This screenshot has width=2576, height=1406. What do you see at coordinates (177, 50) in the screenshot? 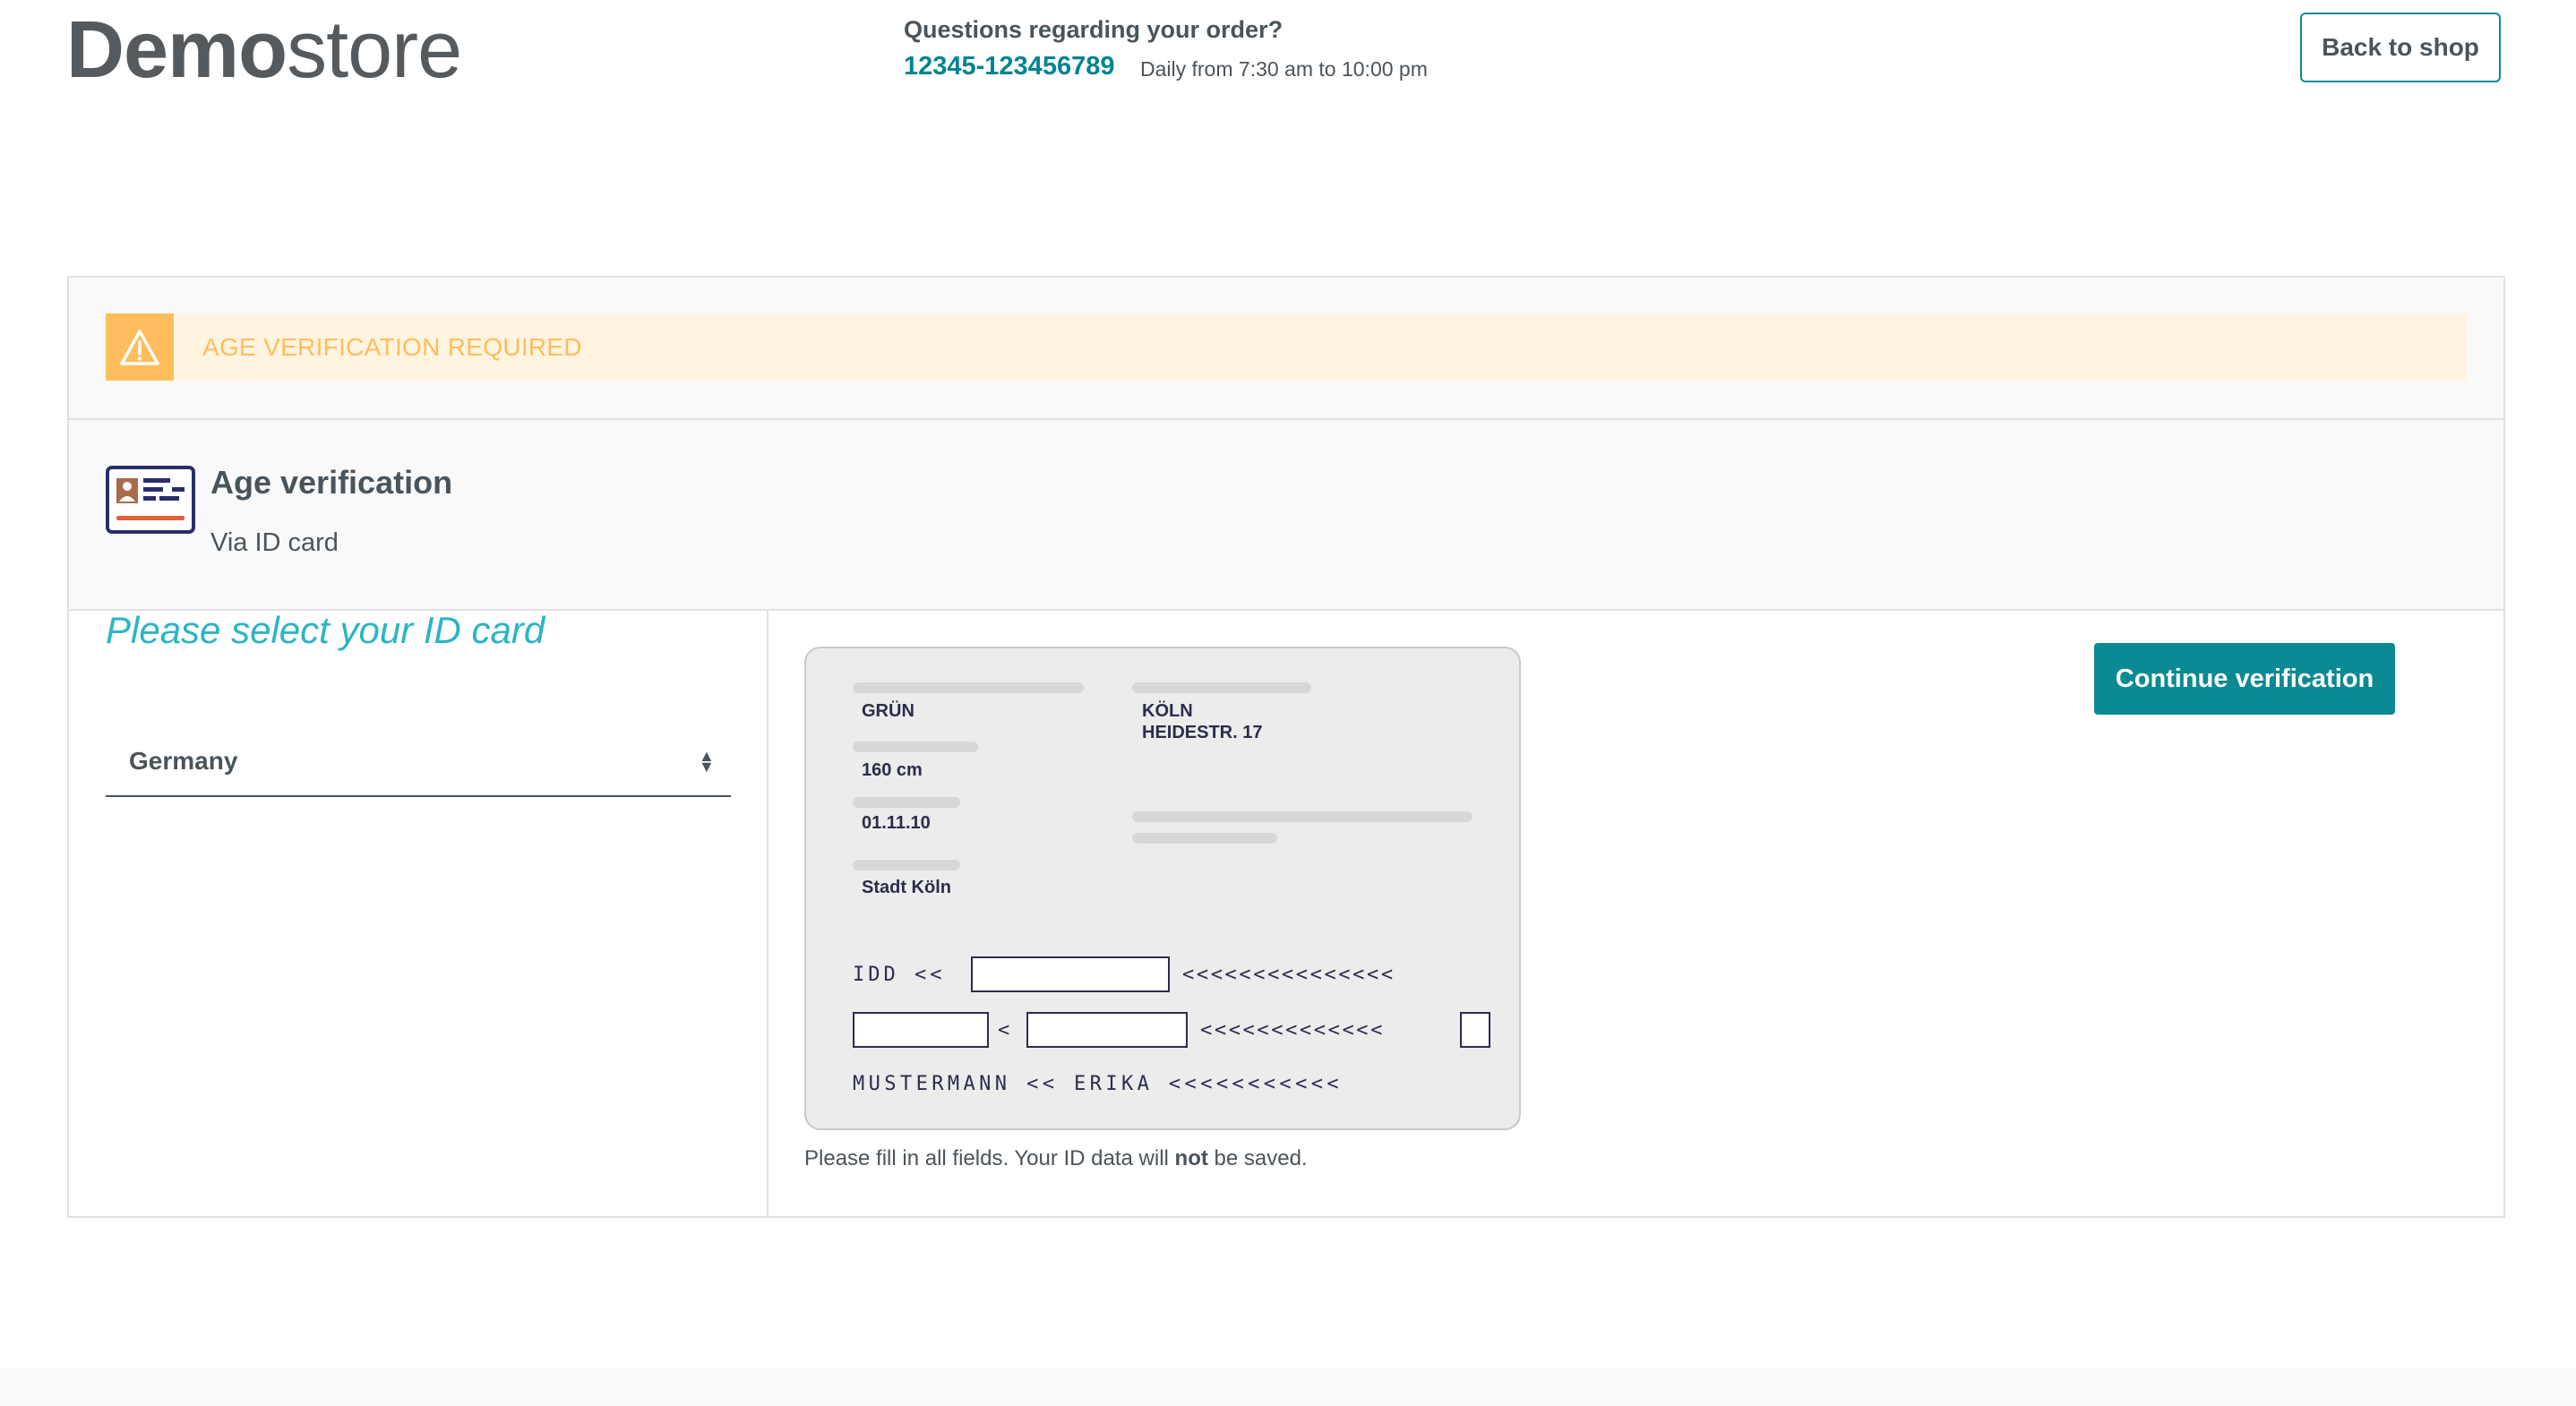
I see `logo-bold: Demo` at bounding box center [177, 50].